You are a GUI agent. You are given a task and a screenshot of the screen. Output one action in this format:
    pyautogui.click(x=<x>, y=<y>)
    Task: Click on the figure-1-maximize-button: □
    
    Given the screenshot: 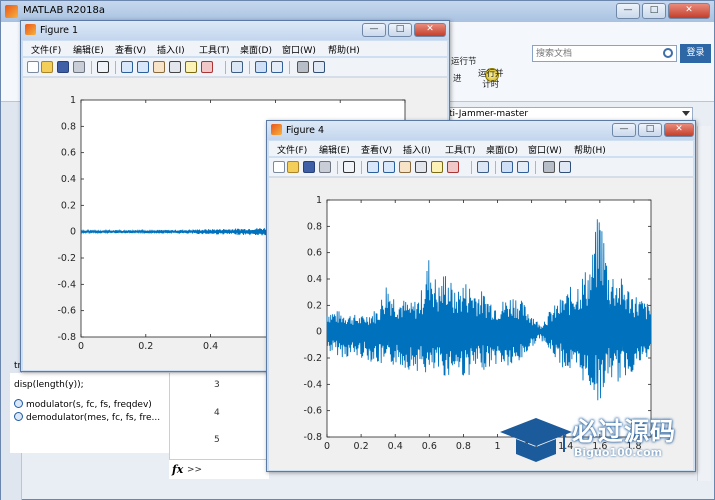 What is the action you would take?
    pyautogui.click(x=400, y=30)
    